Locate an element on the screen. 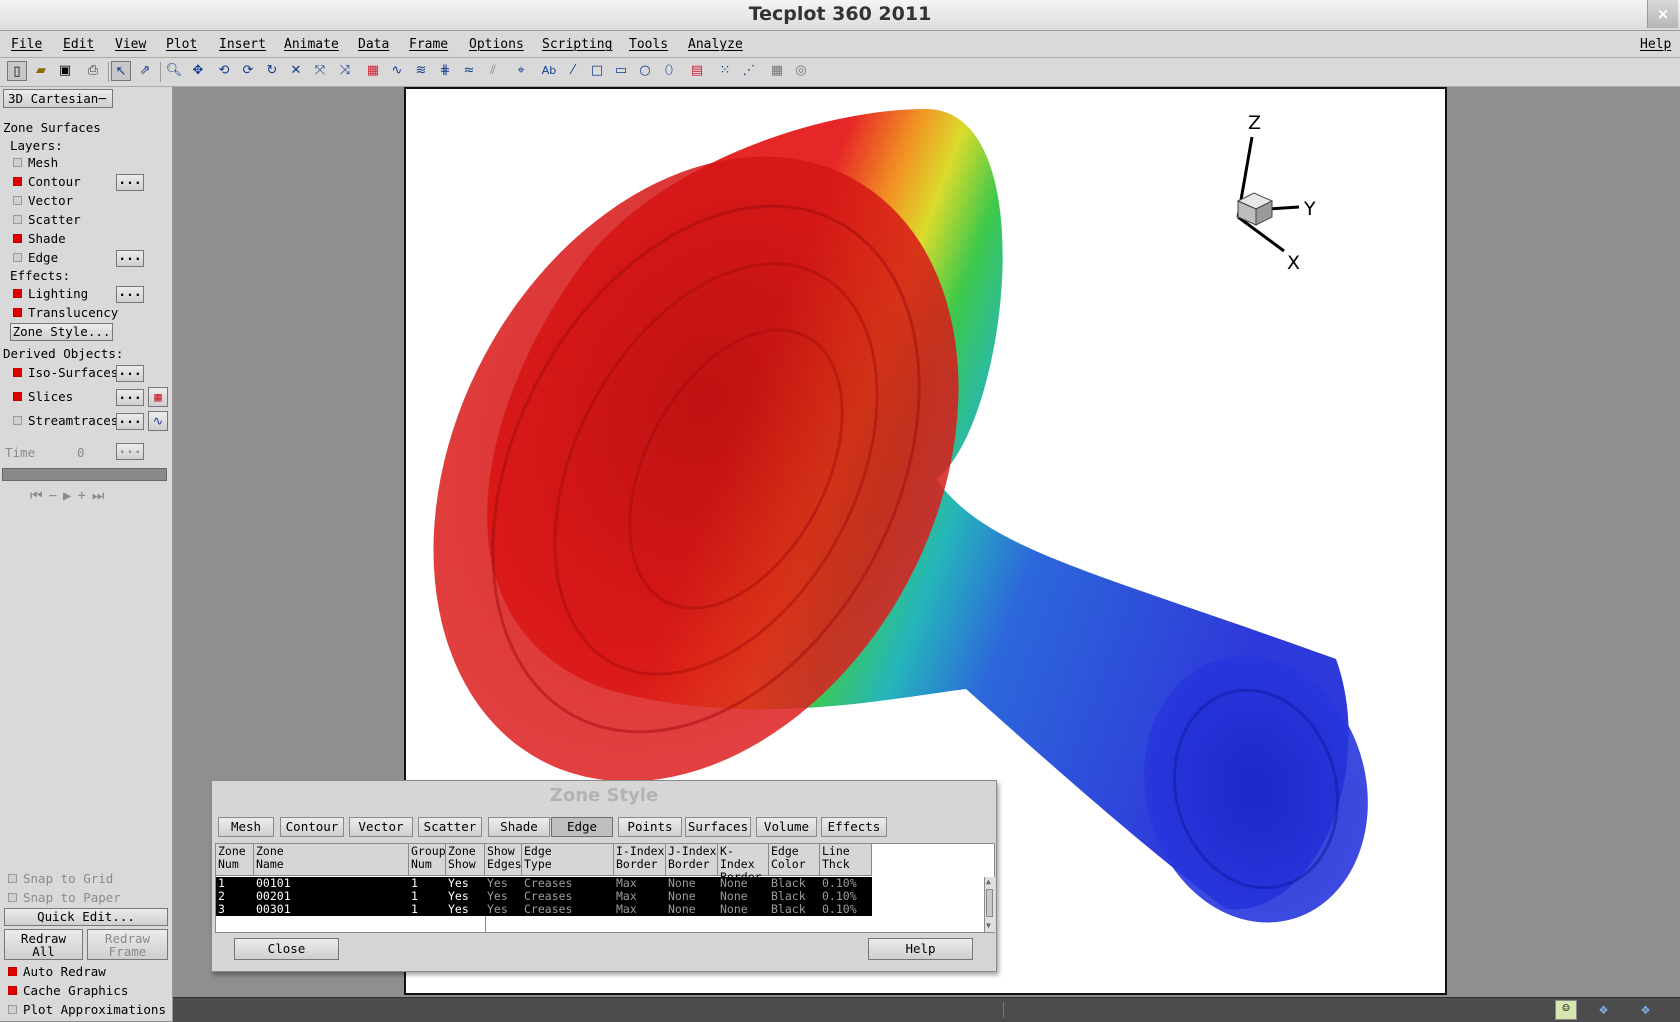  layer-shade-checkbox is located at coordinates (17, 238).